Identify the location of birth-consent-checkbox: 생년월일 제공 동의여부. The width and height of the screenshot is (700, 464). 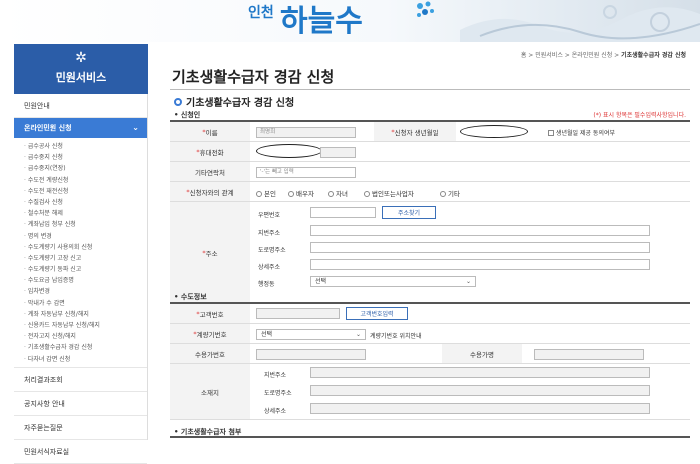
(581, 132).